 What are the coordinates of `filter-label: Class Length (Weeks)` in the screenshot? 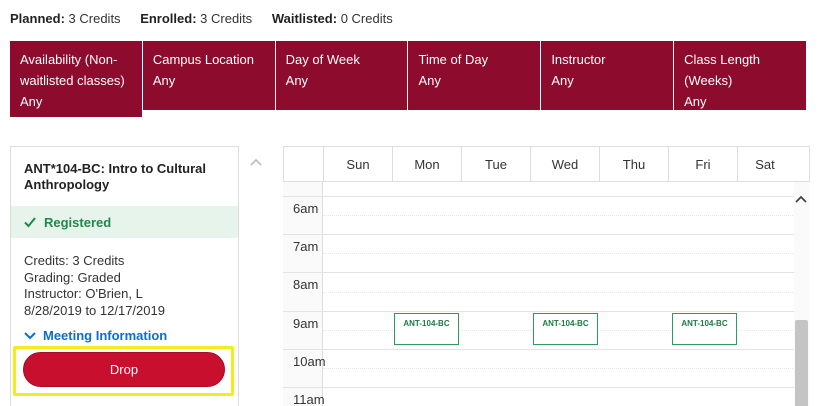 It's located at (722, 70).